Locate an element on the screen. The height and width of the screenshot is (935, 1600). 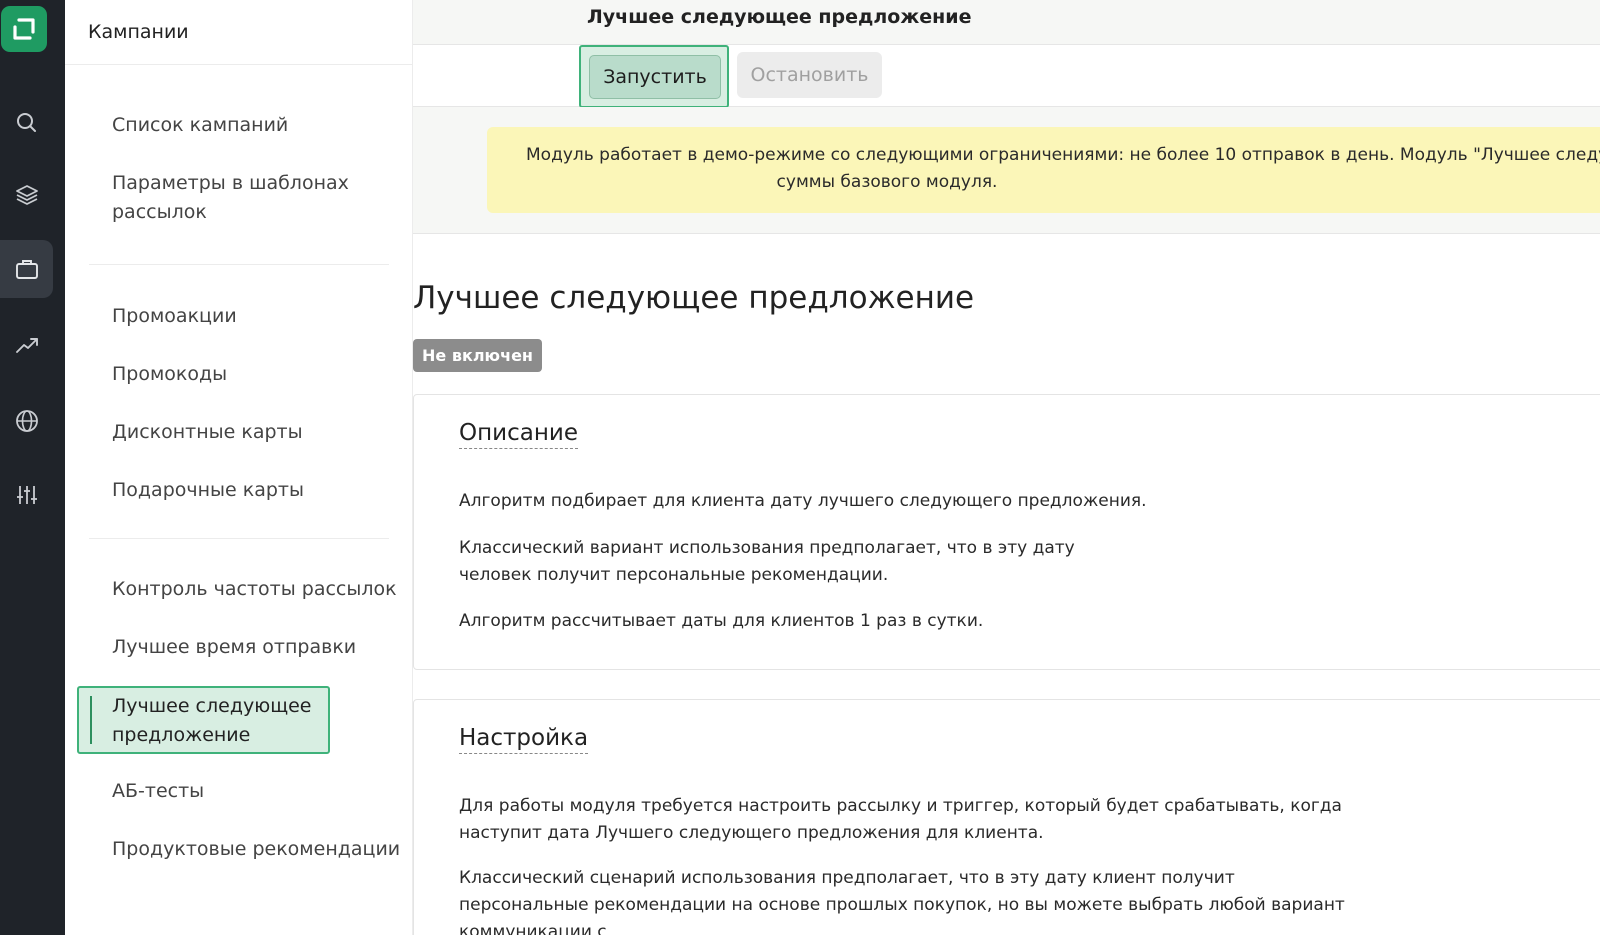
rail-search is located at coordinates (26, 123).